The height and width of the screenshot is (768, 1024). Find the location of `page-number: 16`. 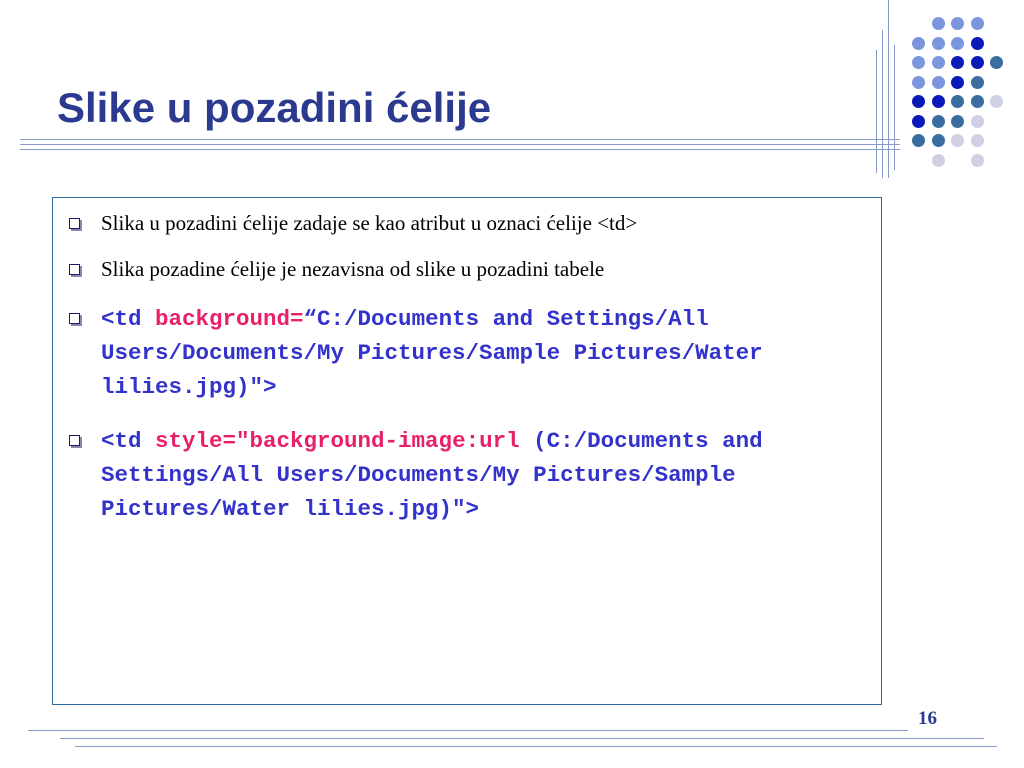

page-number: 16 is located at coordinates (927, 718).